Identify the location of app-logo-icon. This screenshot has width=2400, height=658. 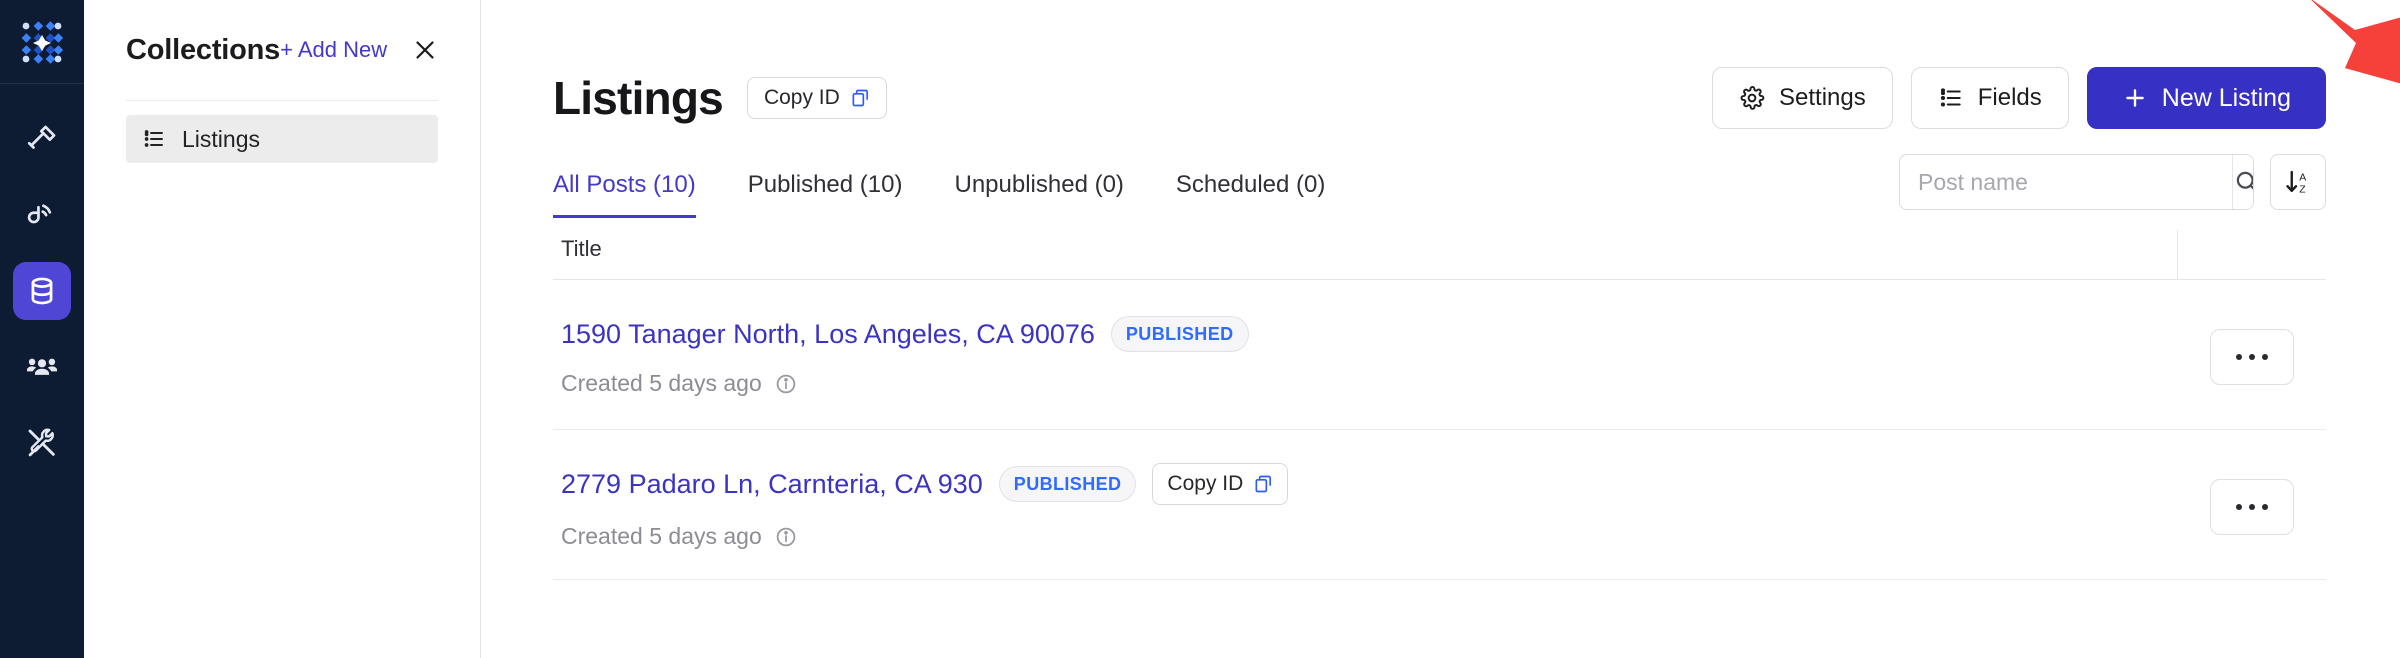
(42, 42).